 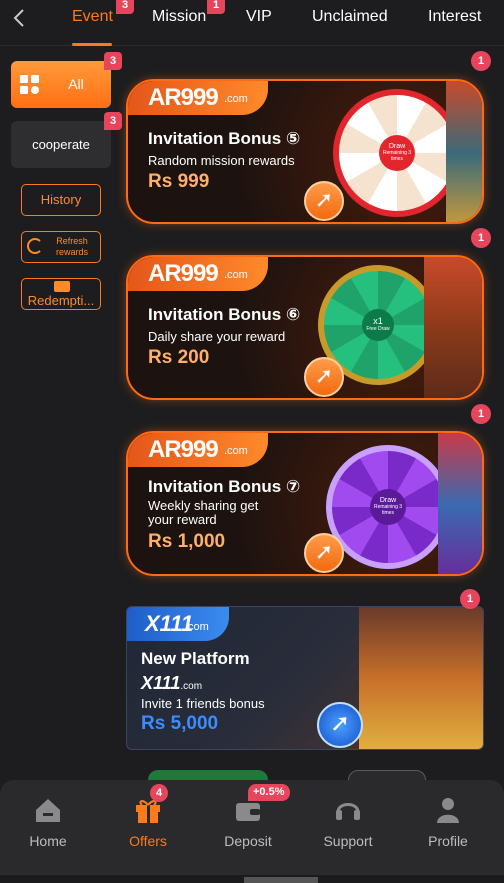 I want to click on wheel-hub: x1 Free Draw, so click(x=378, y=325).